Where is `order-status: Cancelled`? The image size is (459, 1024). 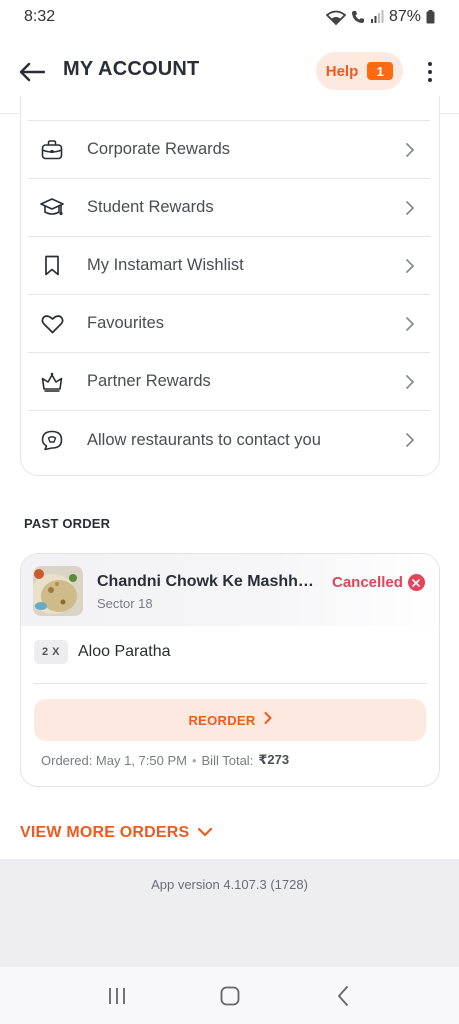
order-status: Cancelled is located at coordinates (378, 582).